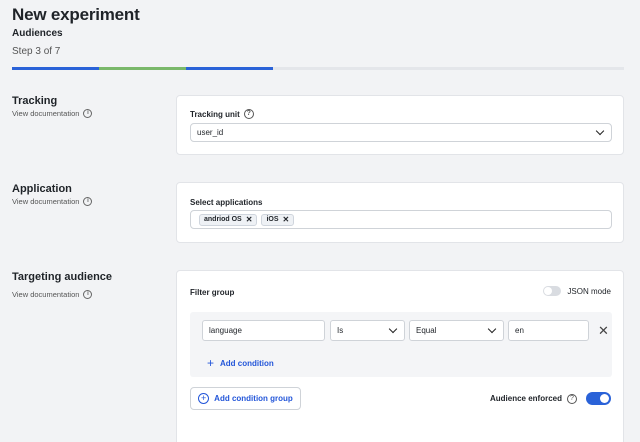  Describe the element at coordinates (76, 14) in the screenshot. I see `page-title: New experiment` at that location.